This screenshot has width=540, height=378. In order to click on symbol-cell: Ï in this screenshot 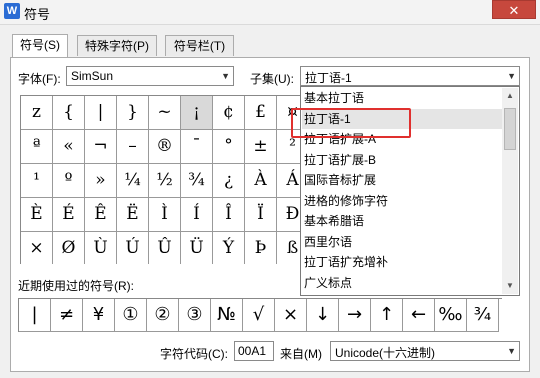, I will do `click(261, 215)`.